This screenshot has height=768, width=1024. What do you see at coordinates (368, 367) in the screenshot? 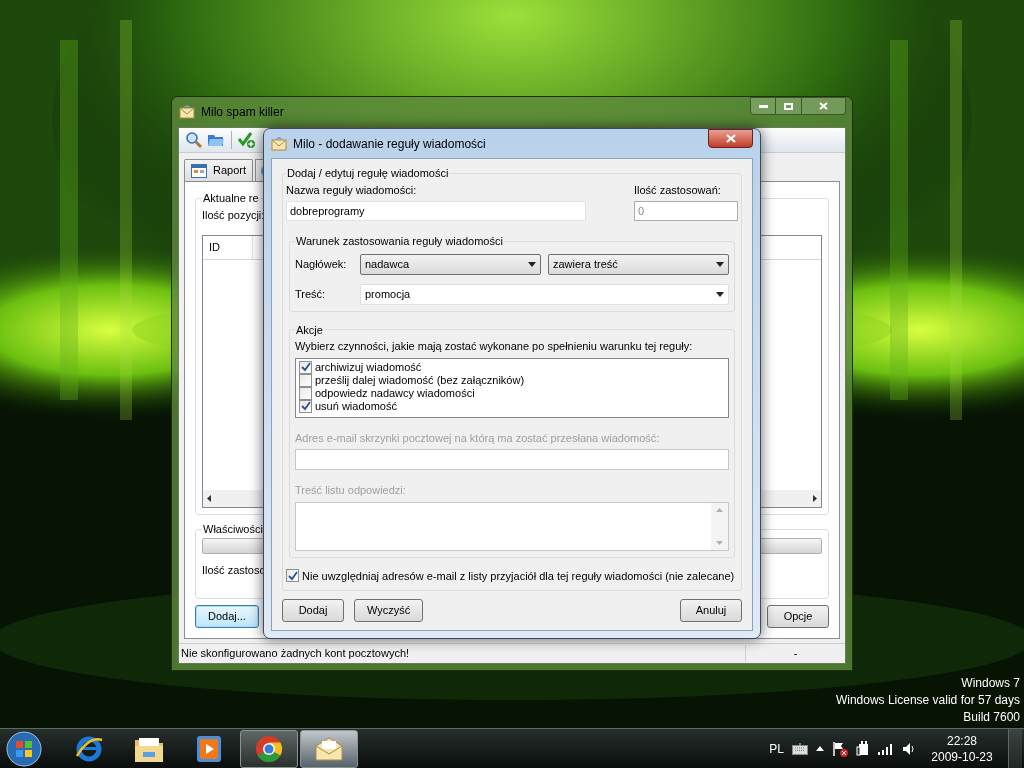
I see `checkbox-label: archiwizuj wiadomość` at bounding box center [368, 367].